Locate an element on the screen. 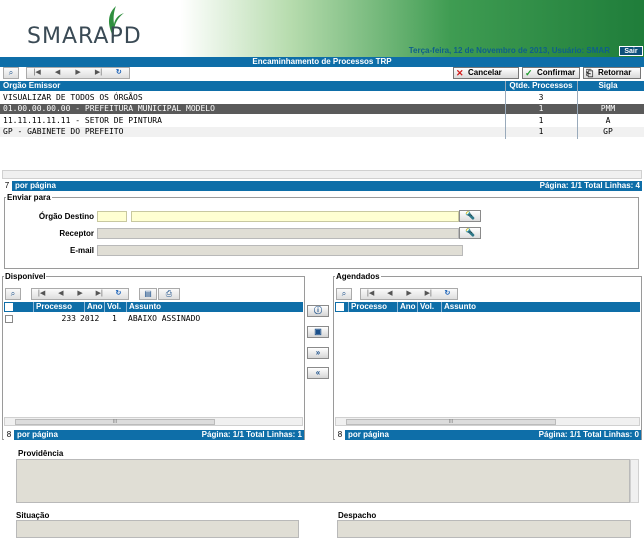 This screenshot has height=542, width=644. receptor-lookup-button: 🔦 is located at coordinates (470, 233).